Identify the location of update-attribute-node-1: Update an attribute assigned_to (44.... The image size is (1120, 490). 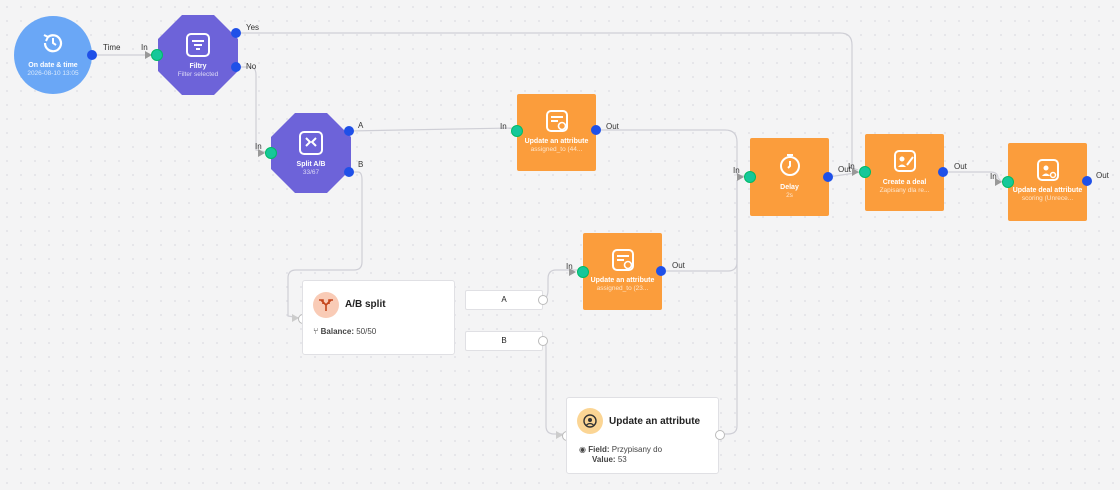
(556, 132).